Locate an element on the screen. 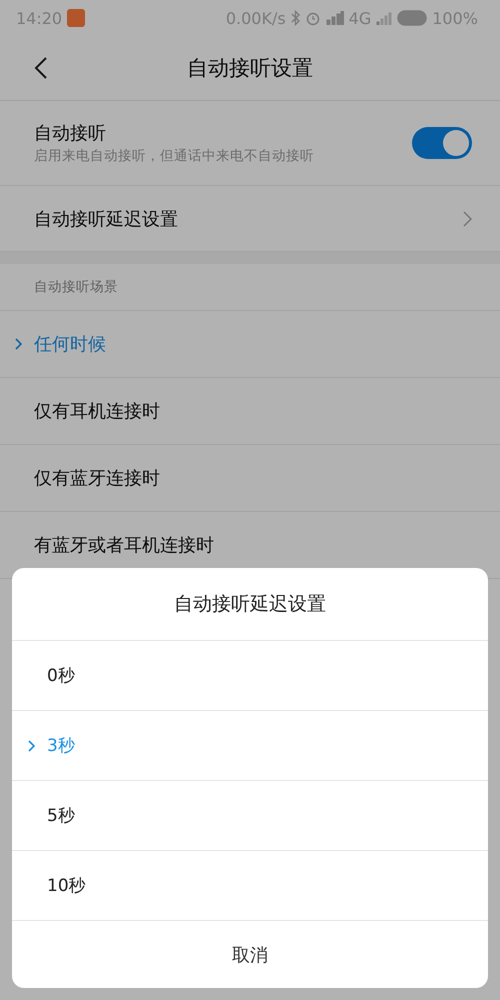 The width and height of the screenshot is (500, 1000). battery-icon is located at coordinates (412, 18).